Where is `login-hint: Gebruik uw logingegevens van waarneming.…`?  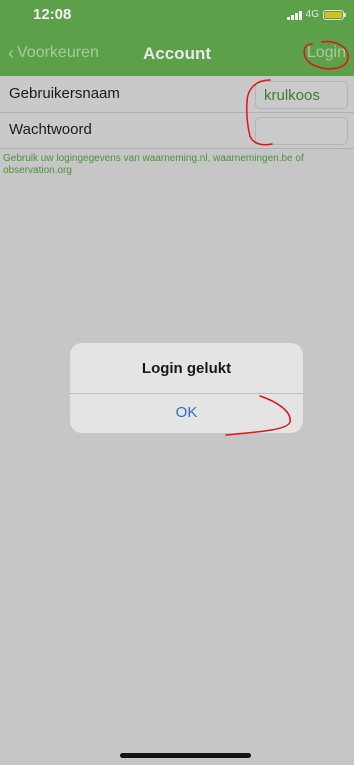 login-hint: Gebruik uw logingegevens van waarneming.… is located at coordinates (153, 164).